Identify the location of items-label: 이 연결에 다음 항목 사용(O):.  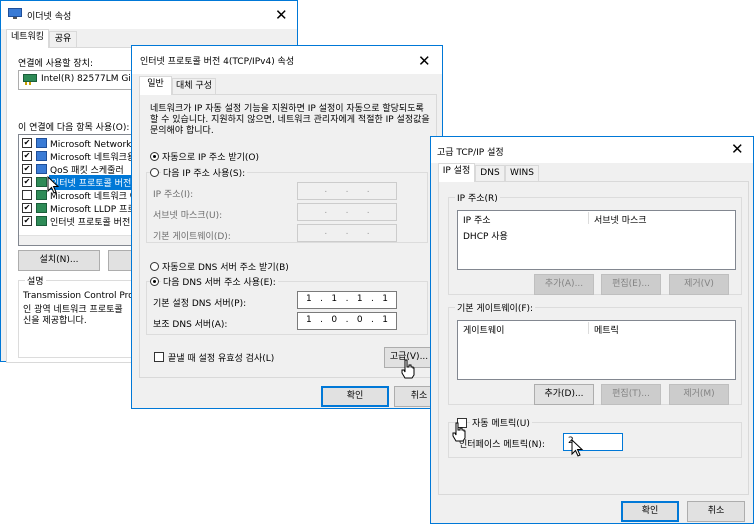
(74, 128).